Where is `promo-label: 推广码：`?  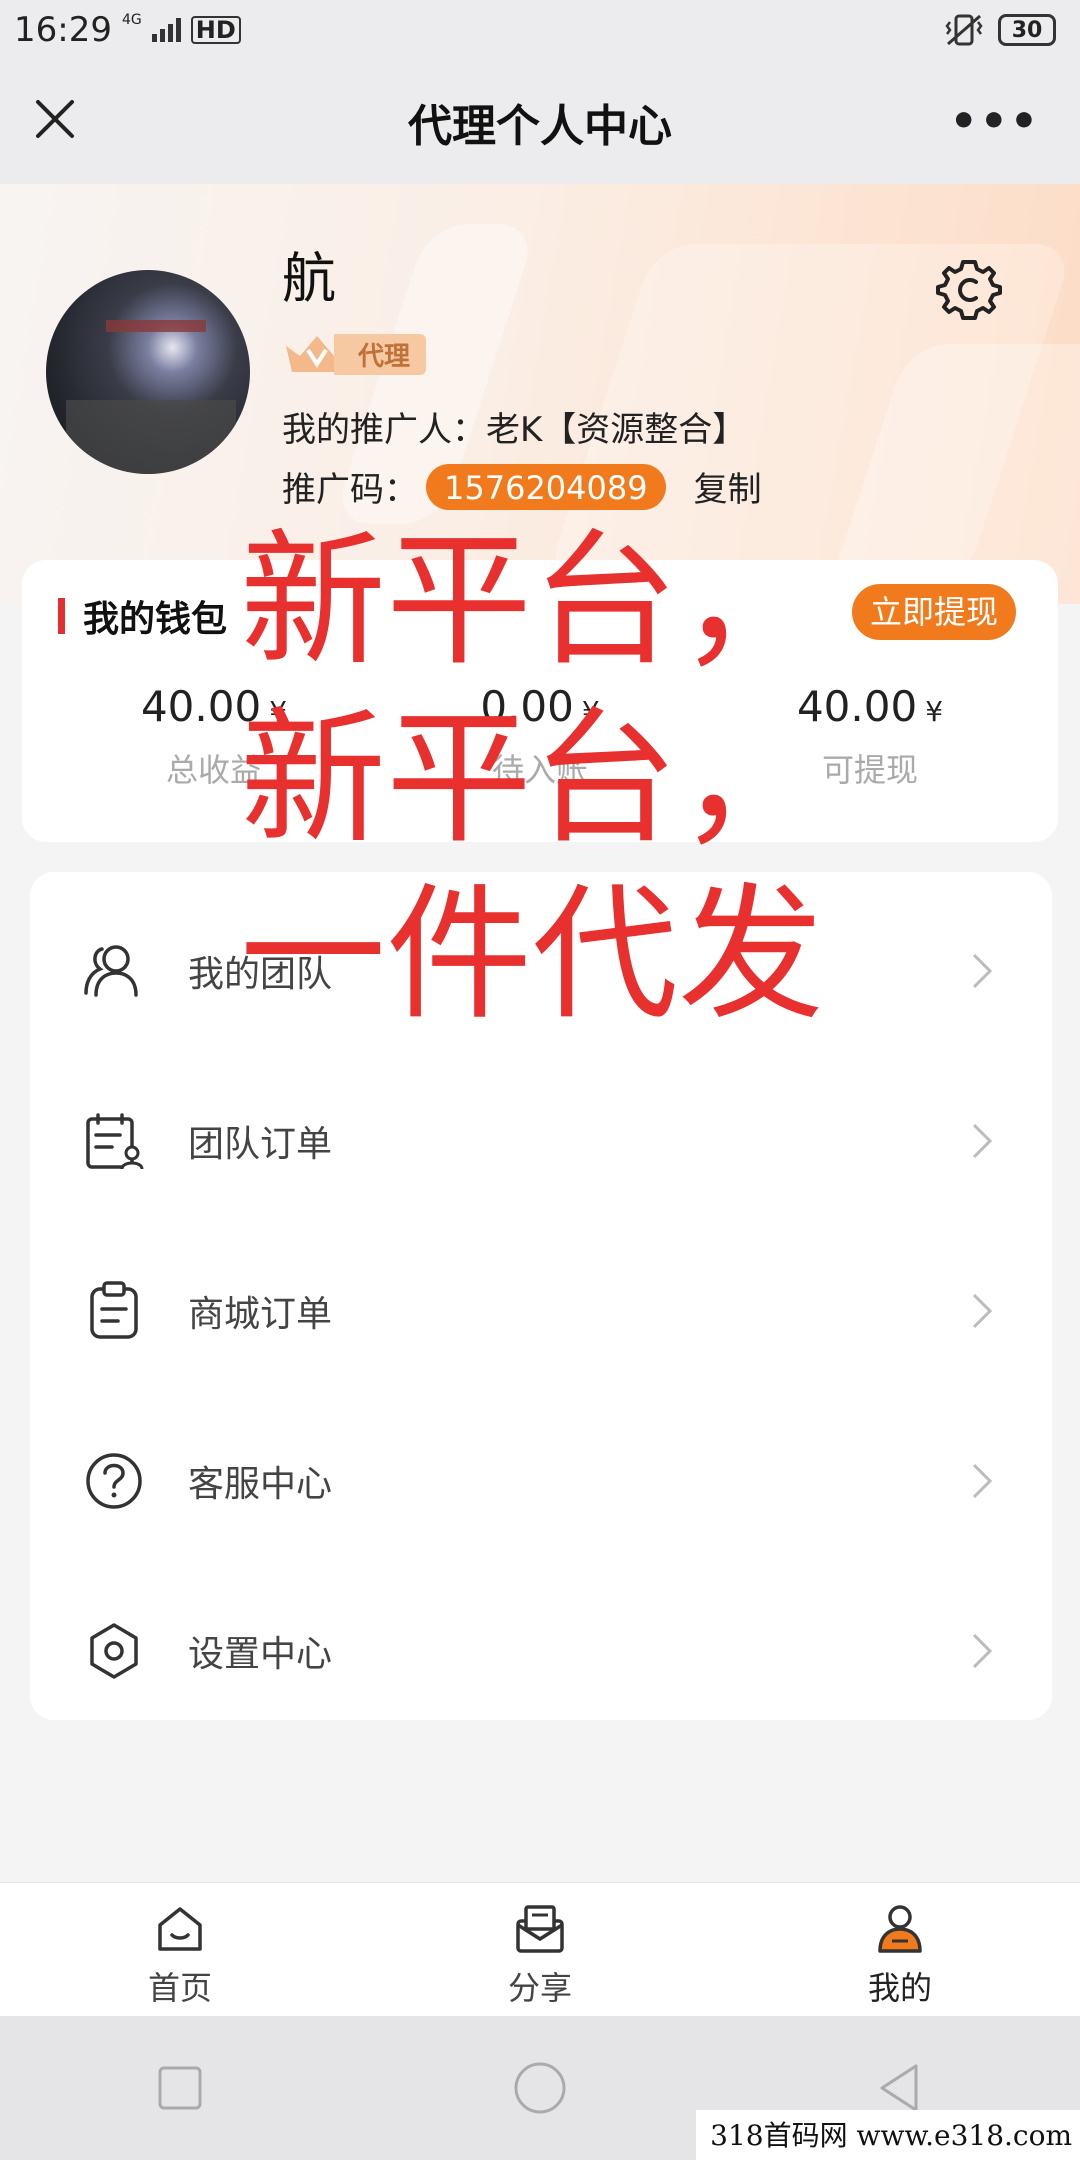 promo-label: 推广码： is located at coordinates (350, 490).